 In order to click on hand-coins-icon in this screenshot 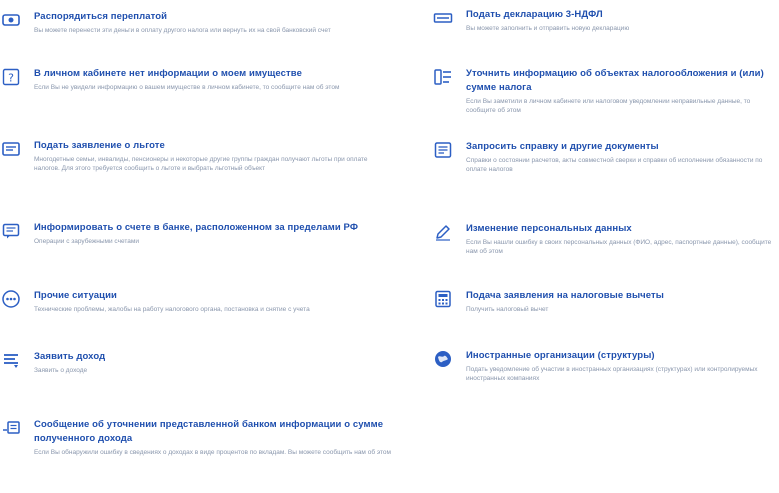, I will do `click(11, 20)`.